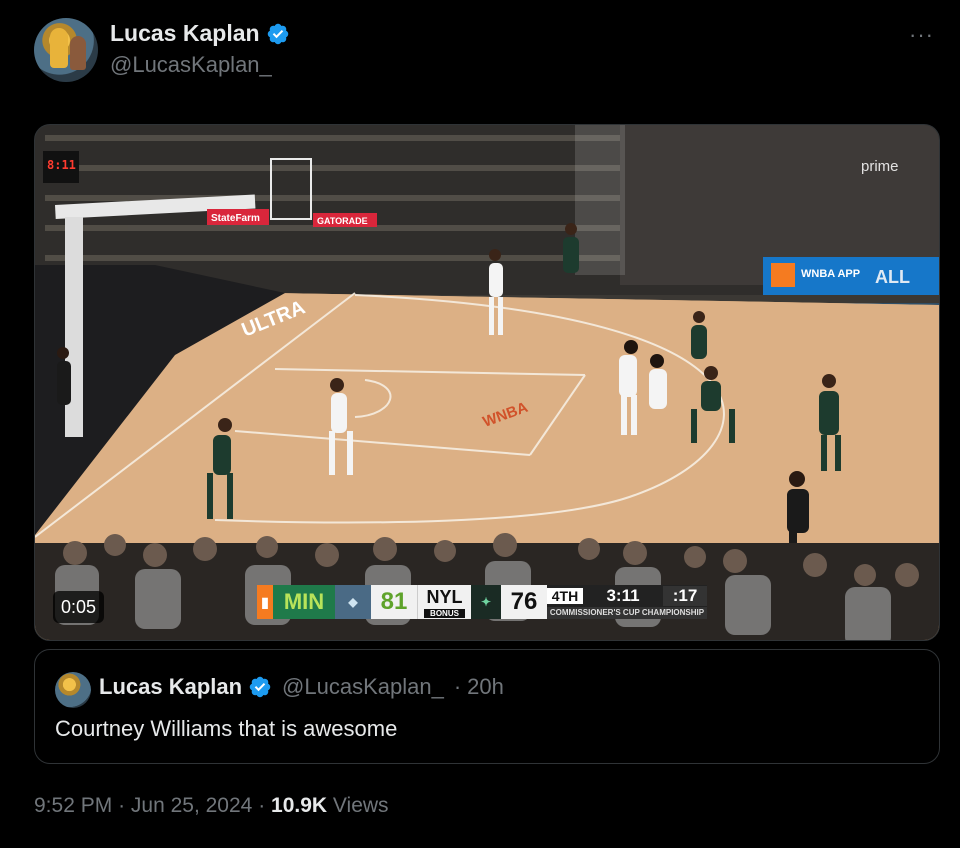  Describe the element at coordinates (485, 686) in the screenshot. I see `quoted-time-ago: 20h` at that location.